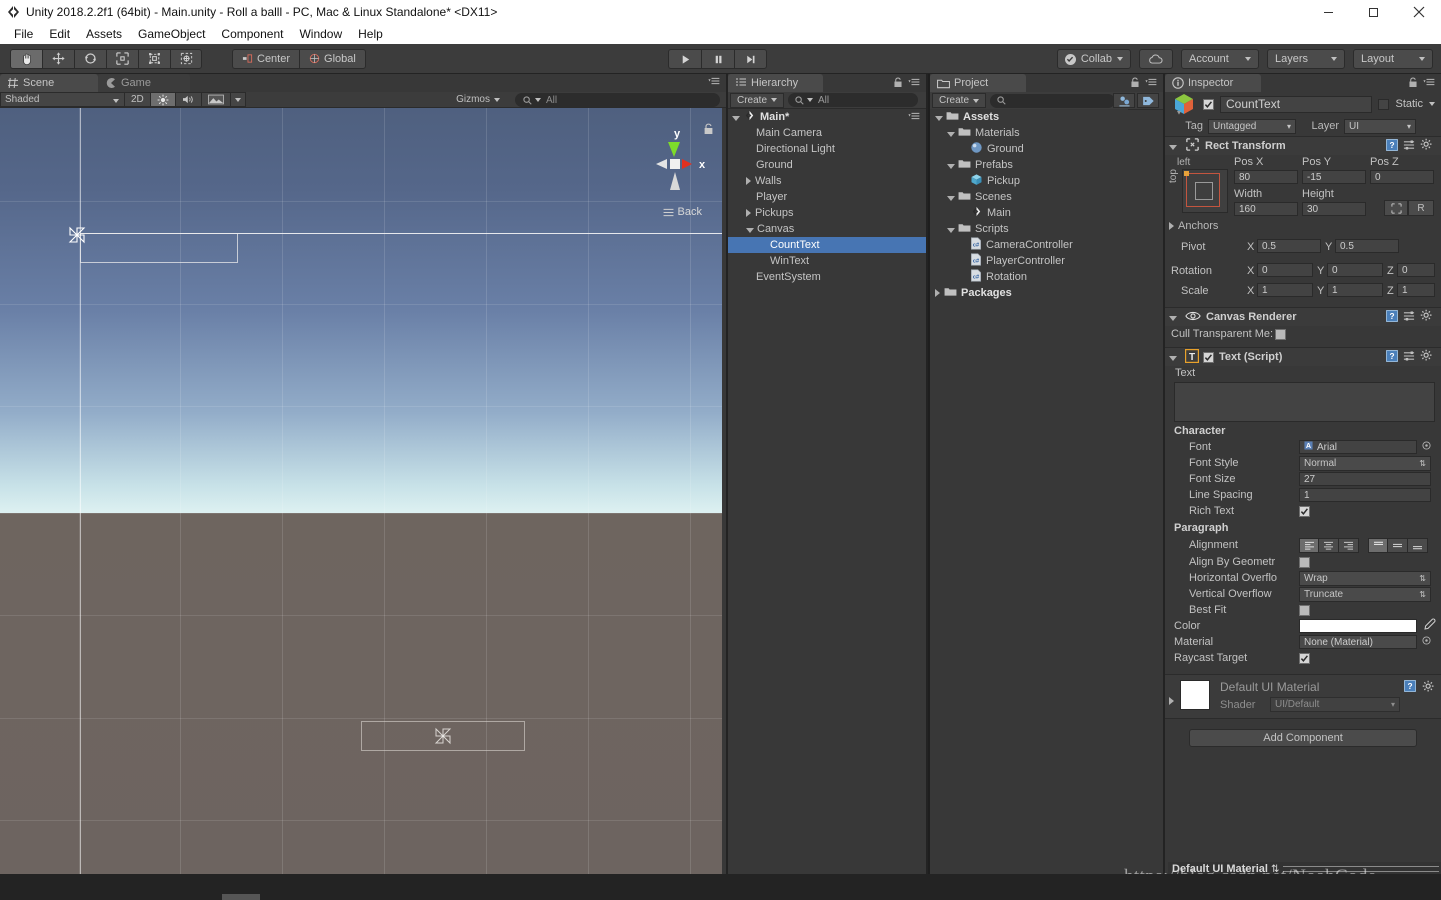  I want to click on font-style-dropdown: Normal ⇅, so click(1365, 463).